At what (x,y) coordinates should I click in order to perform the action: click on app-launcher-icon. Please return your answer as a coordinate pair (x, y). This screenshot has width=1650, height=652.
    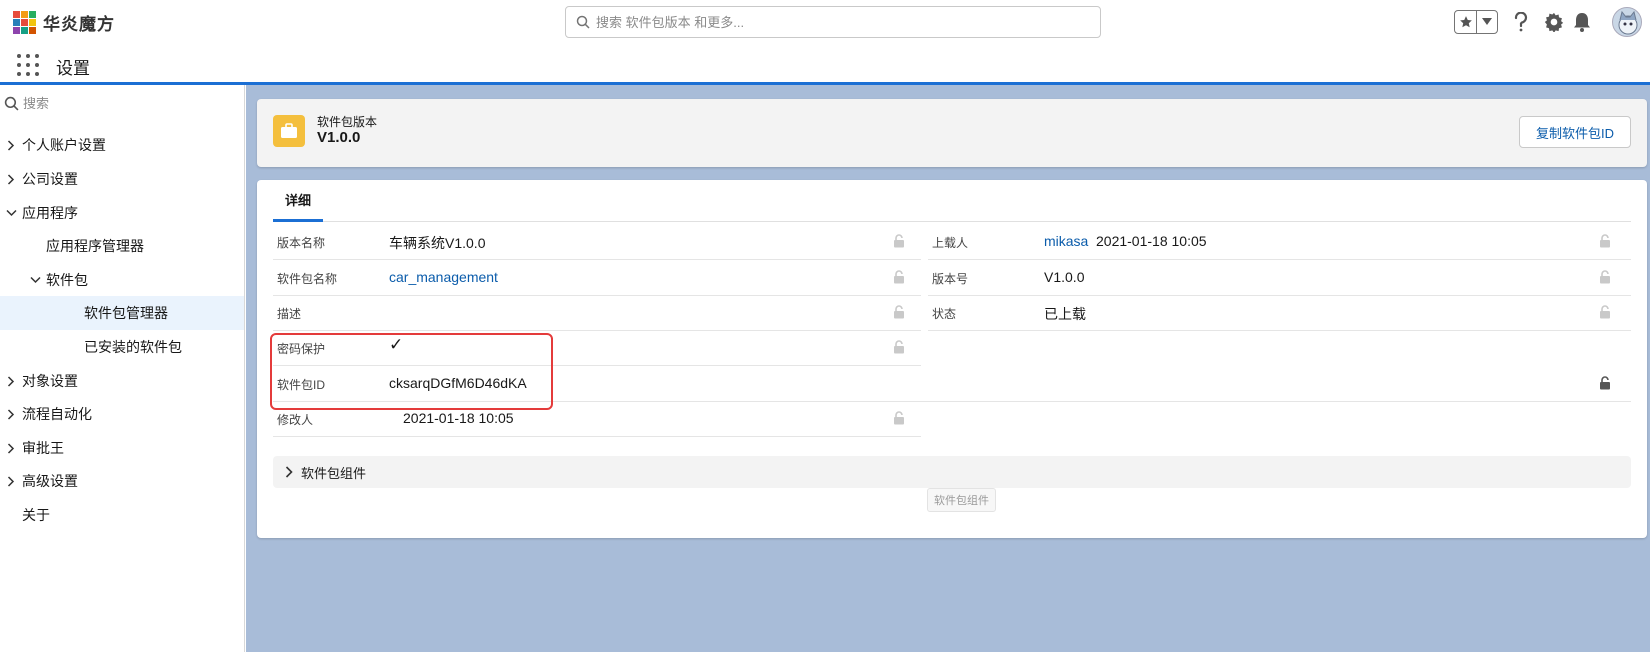
    Looking at the image, I should click on (28, 65).